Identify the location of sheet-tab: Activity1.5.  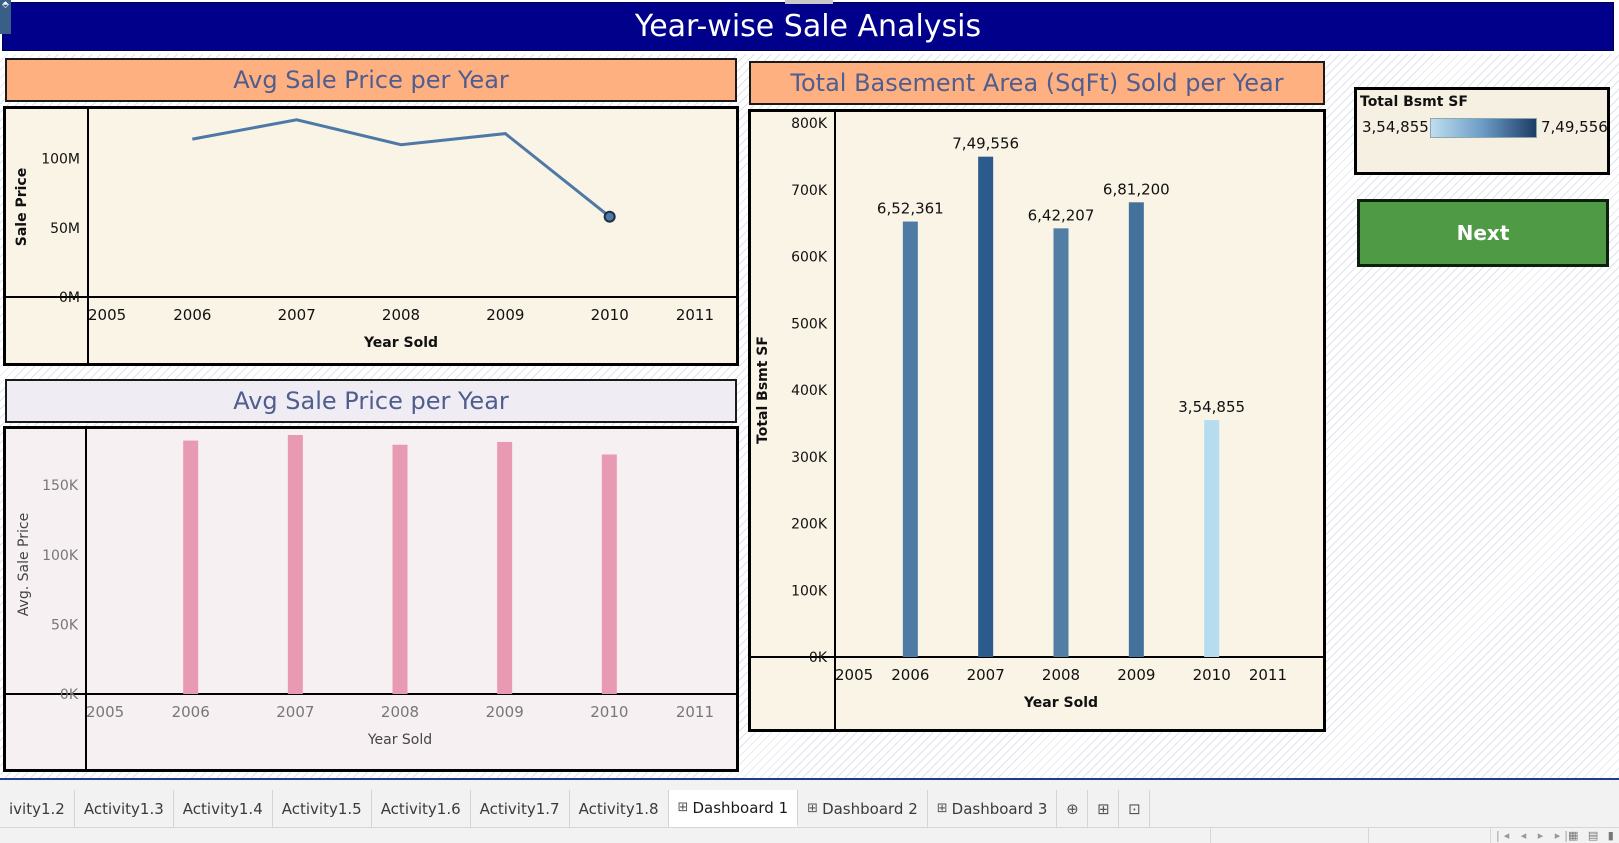
(322, 808).